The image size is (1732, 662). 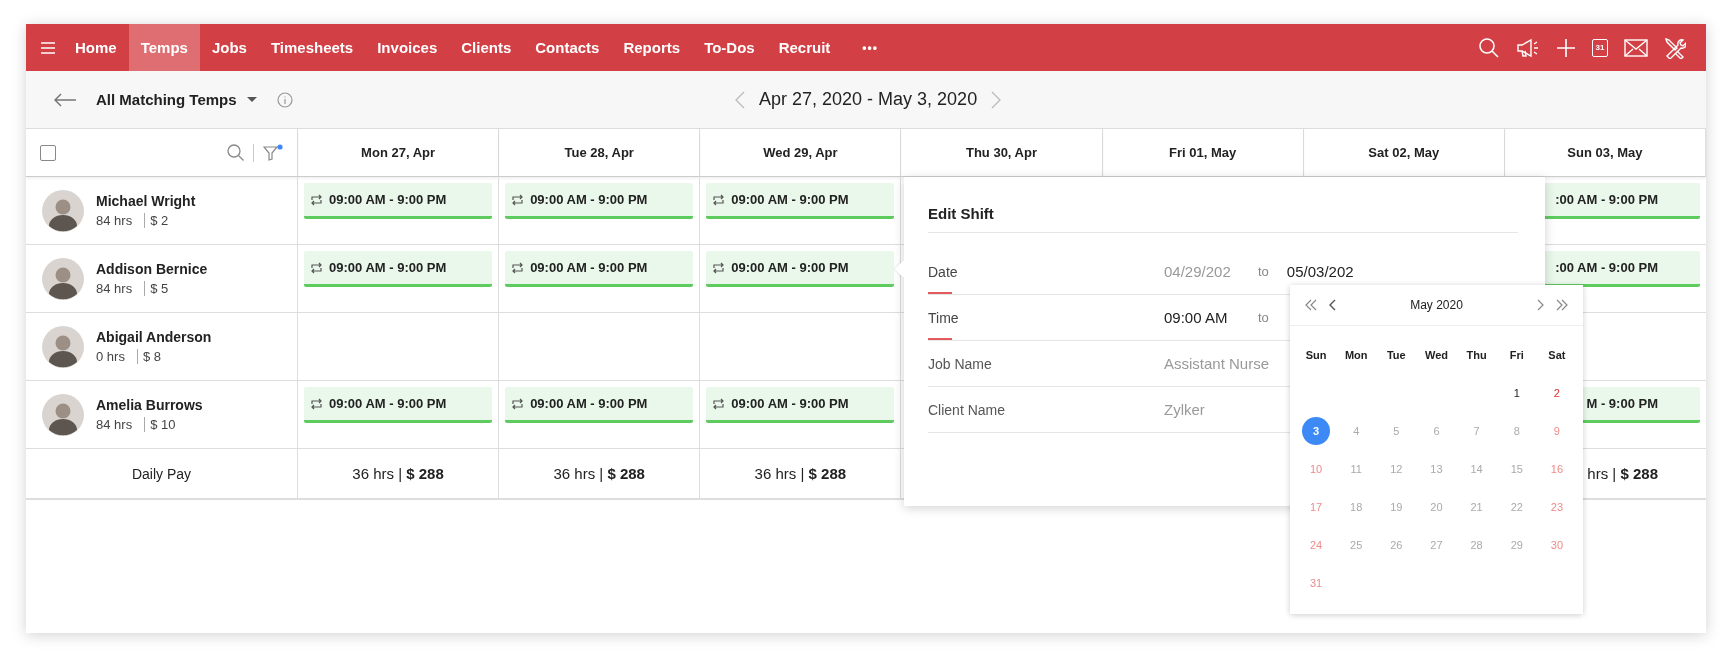 What do you see at coordinates (804, 47) in the screenshot?
I see `nav-tab: Recruit` at bounding box center [804, 47].